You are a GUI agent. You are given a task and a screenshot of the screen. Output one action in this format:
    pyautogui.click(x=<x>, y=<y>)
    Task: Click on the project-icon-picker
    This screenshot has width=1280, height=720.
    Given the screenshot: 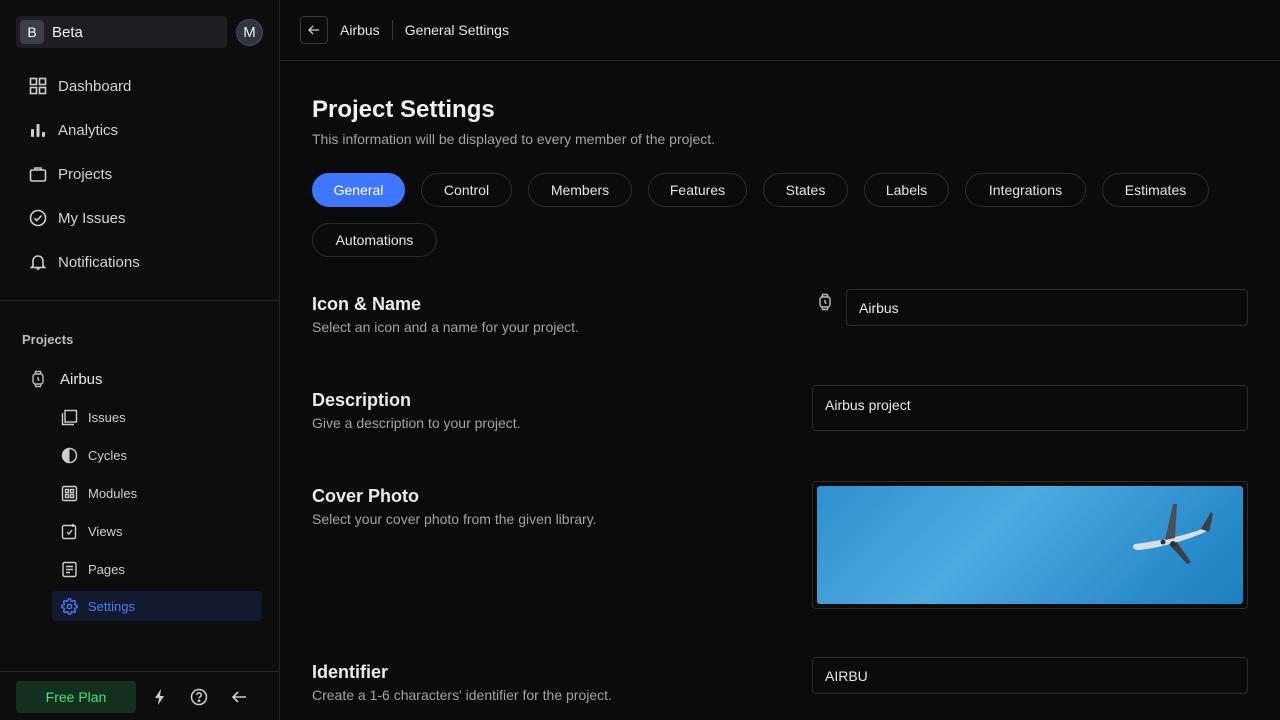 What is the action you would take?
    pyautogui.click(x=825, y=302)
    